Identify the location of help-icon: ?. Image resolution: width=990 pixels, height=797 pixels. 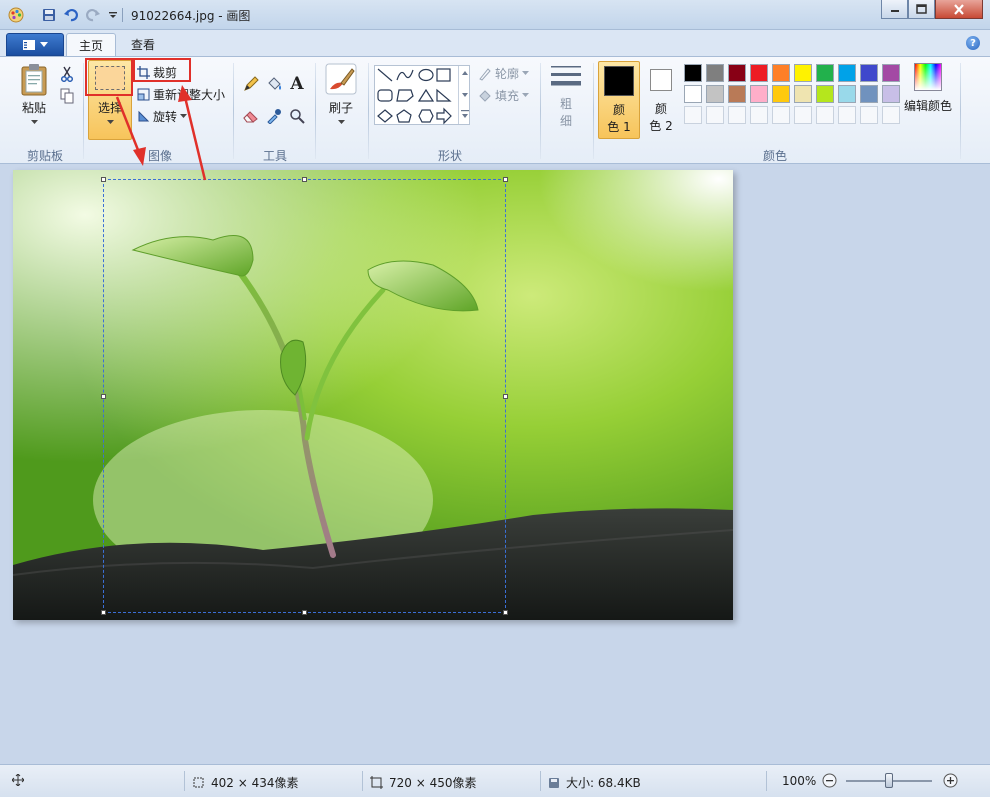
(973, 43).